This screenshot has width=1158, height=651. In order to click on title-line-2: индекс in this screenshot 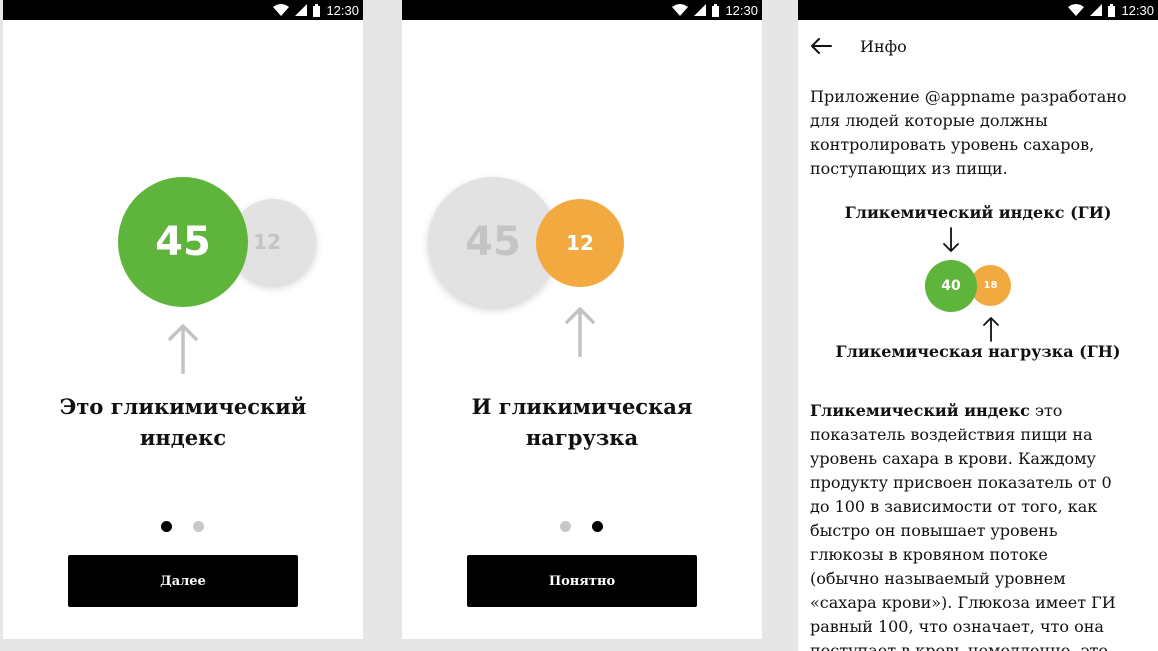, I will do `click(183, 437)`.